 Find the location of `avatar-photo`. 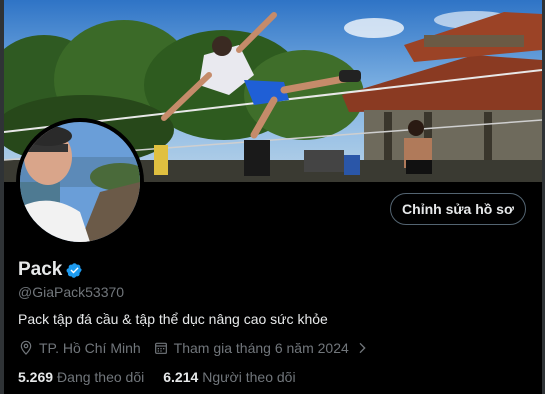

avatar-photo is located at coordinates (80, 182).